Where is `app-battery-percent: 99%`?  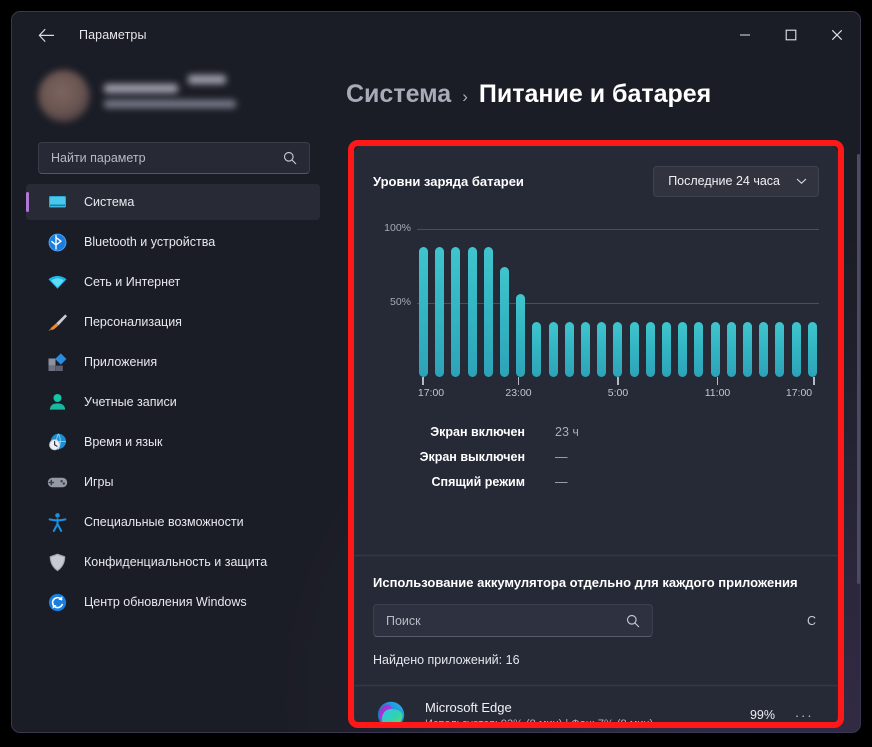 app-battery-percent: 99% is located at coordinates (762, 715).